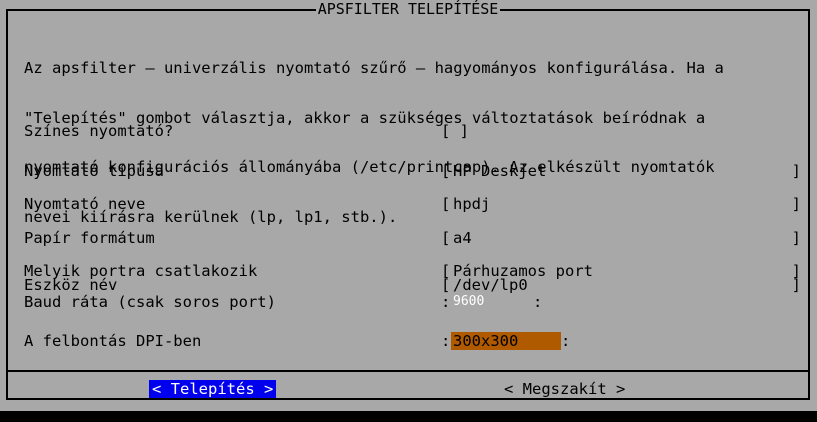 This screenshot has height=422, width=817. Describe the element at coordinates (71, 285) in the screenshot. I see `device-label: Eszköz név` at that location.